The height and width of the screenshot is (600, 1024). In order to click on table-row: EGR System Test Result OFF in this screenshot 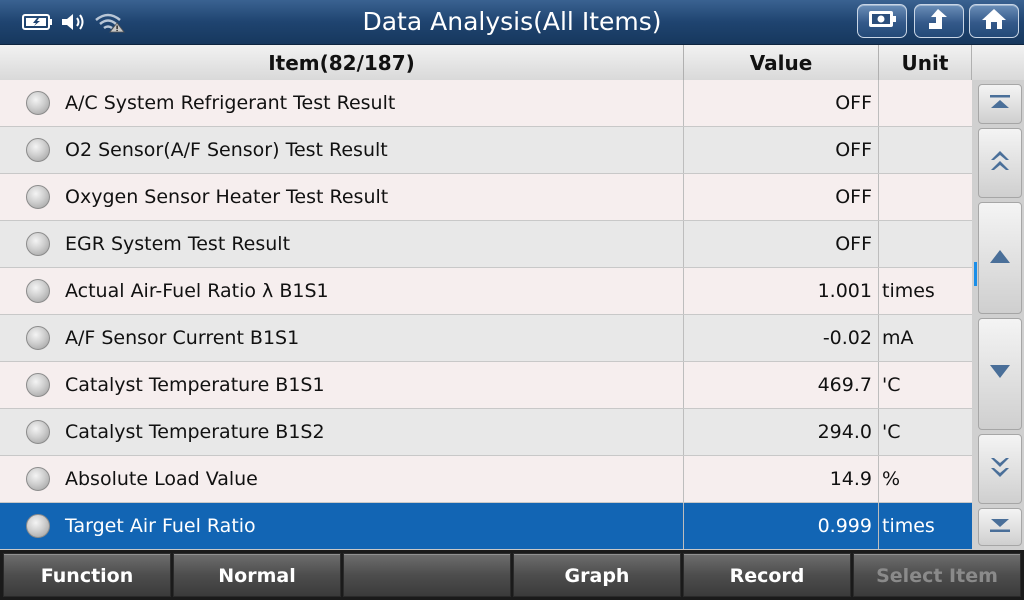, I will do `click(486, 244)`.